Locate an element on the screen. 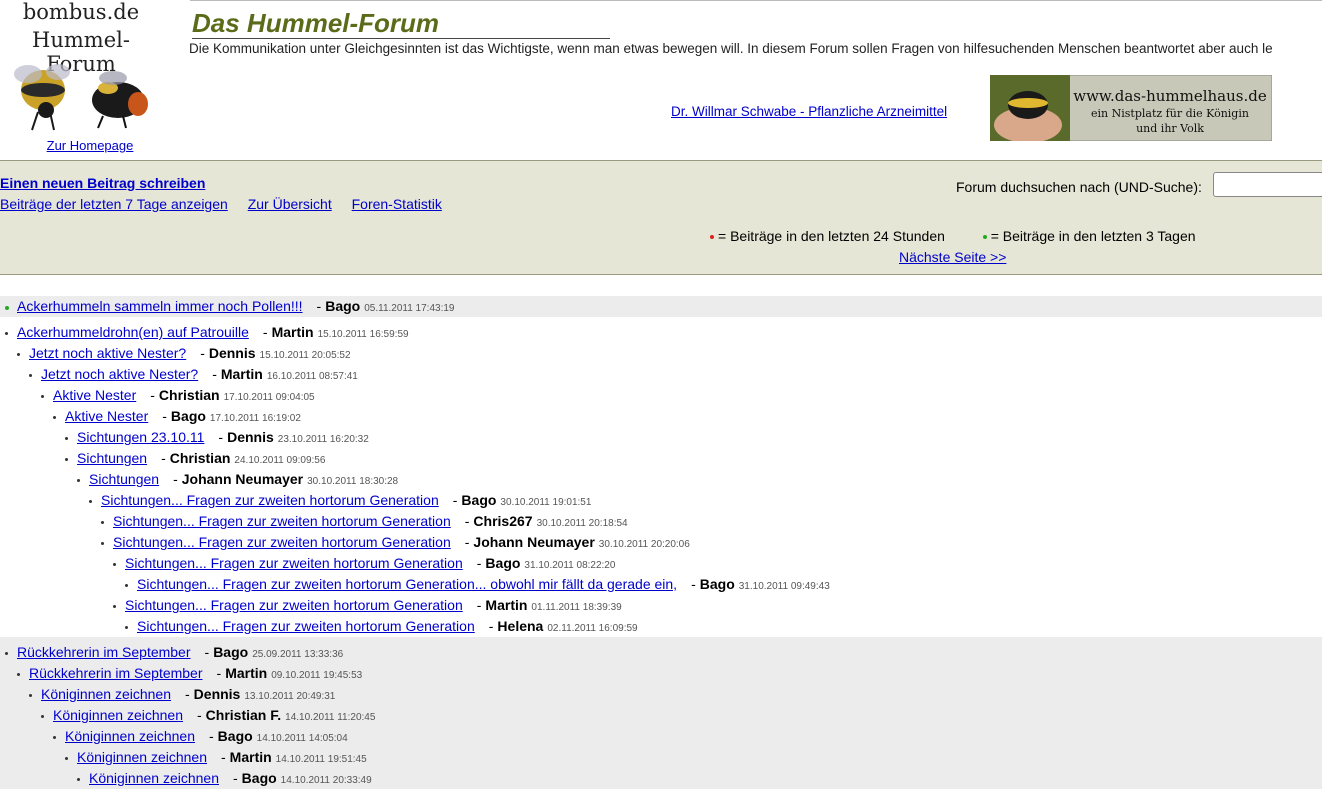 This screenshot has width=1322, height=791. post-date: 15.10.2011 20:05:52 is located at coordinates (305, 355).